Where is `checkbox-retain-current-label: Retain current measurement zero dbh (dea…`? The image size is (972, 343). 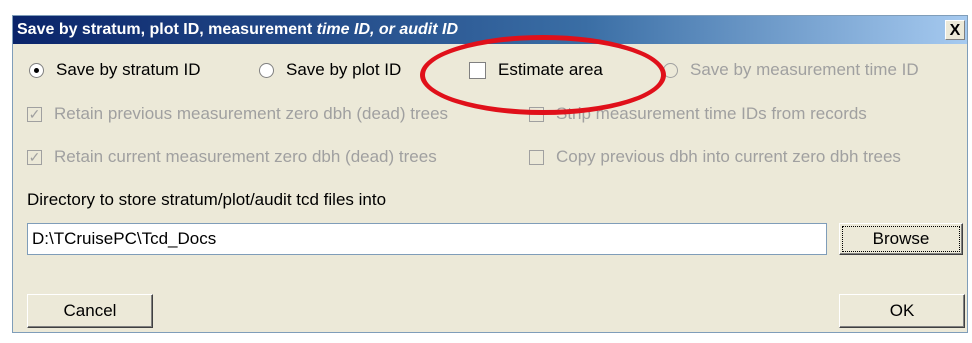
checkbox-retain-current-label: Retain current measurement zero dbh (dea… is located at coordinates (245, 156).